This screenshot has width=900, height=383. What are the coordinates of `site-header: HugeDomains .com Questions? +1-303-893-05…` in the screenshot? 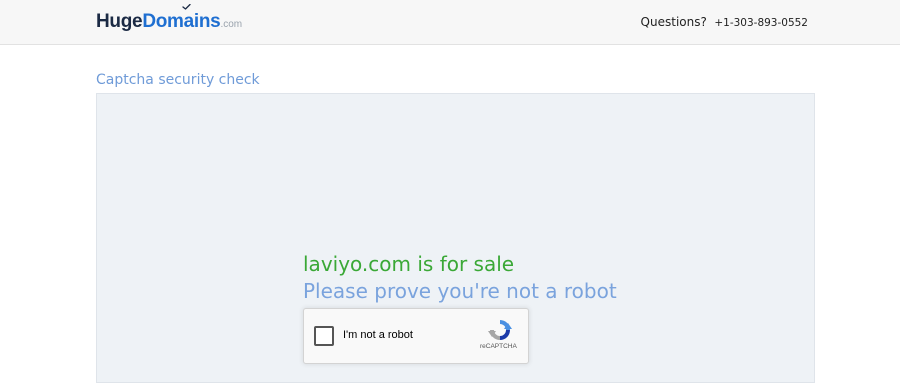 It's located at (450, 22).